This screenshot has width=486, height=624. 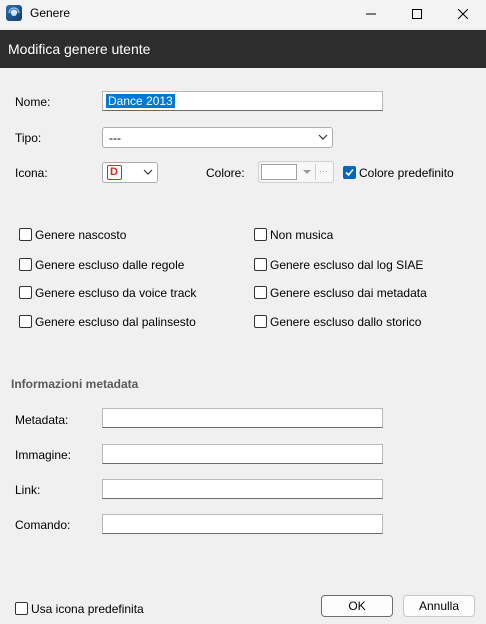 What do you see at coordinates (243, 49) in the screenshot?
I see `dialog-header: Modifica genere utente` at bounding box center [243, 49].